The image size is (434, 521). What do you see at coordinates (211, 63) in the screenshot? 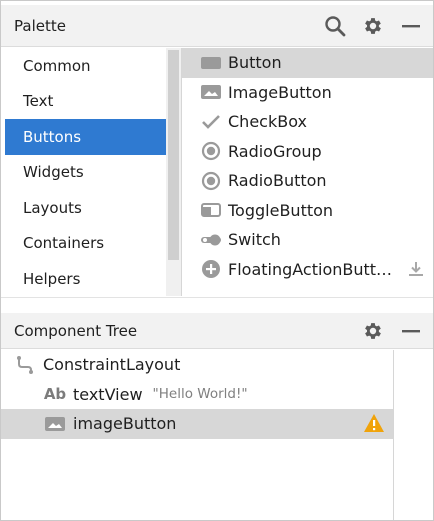
I see `button-icon` at bounding box center [211, 63].